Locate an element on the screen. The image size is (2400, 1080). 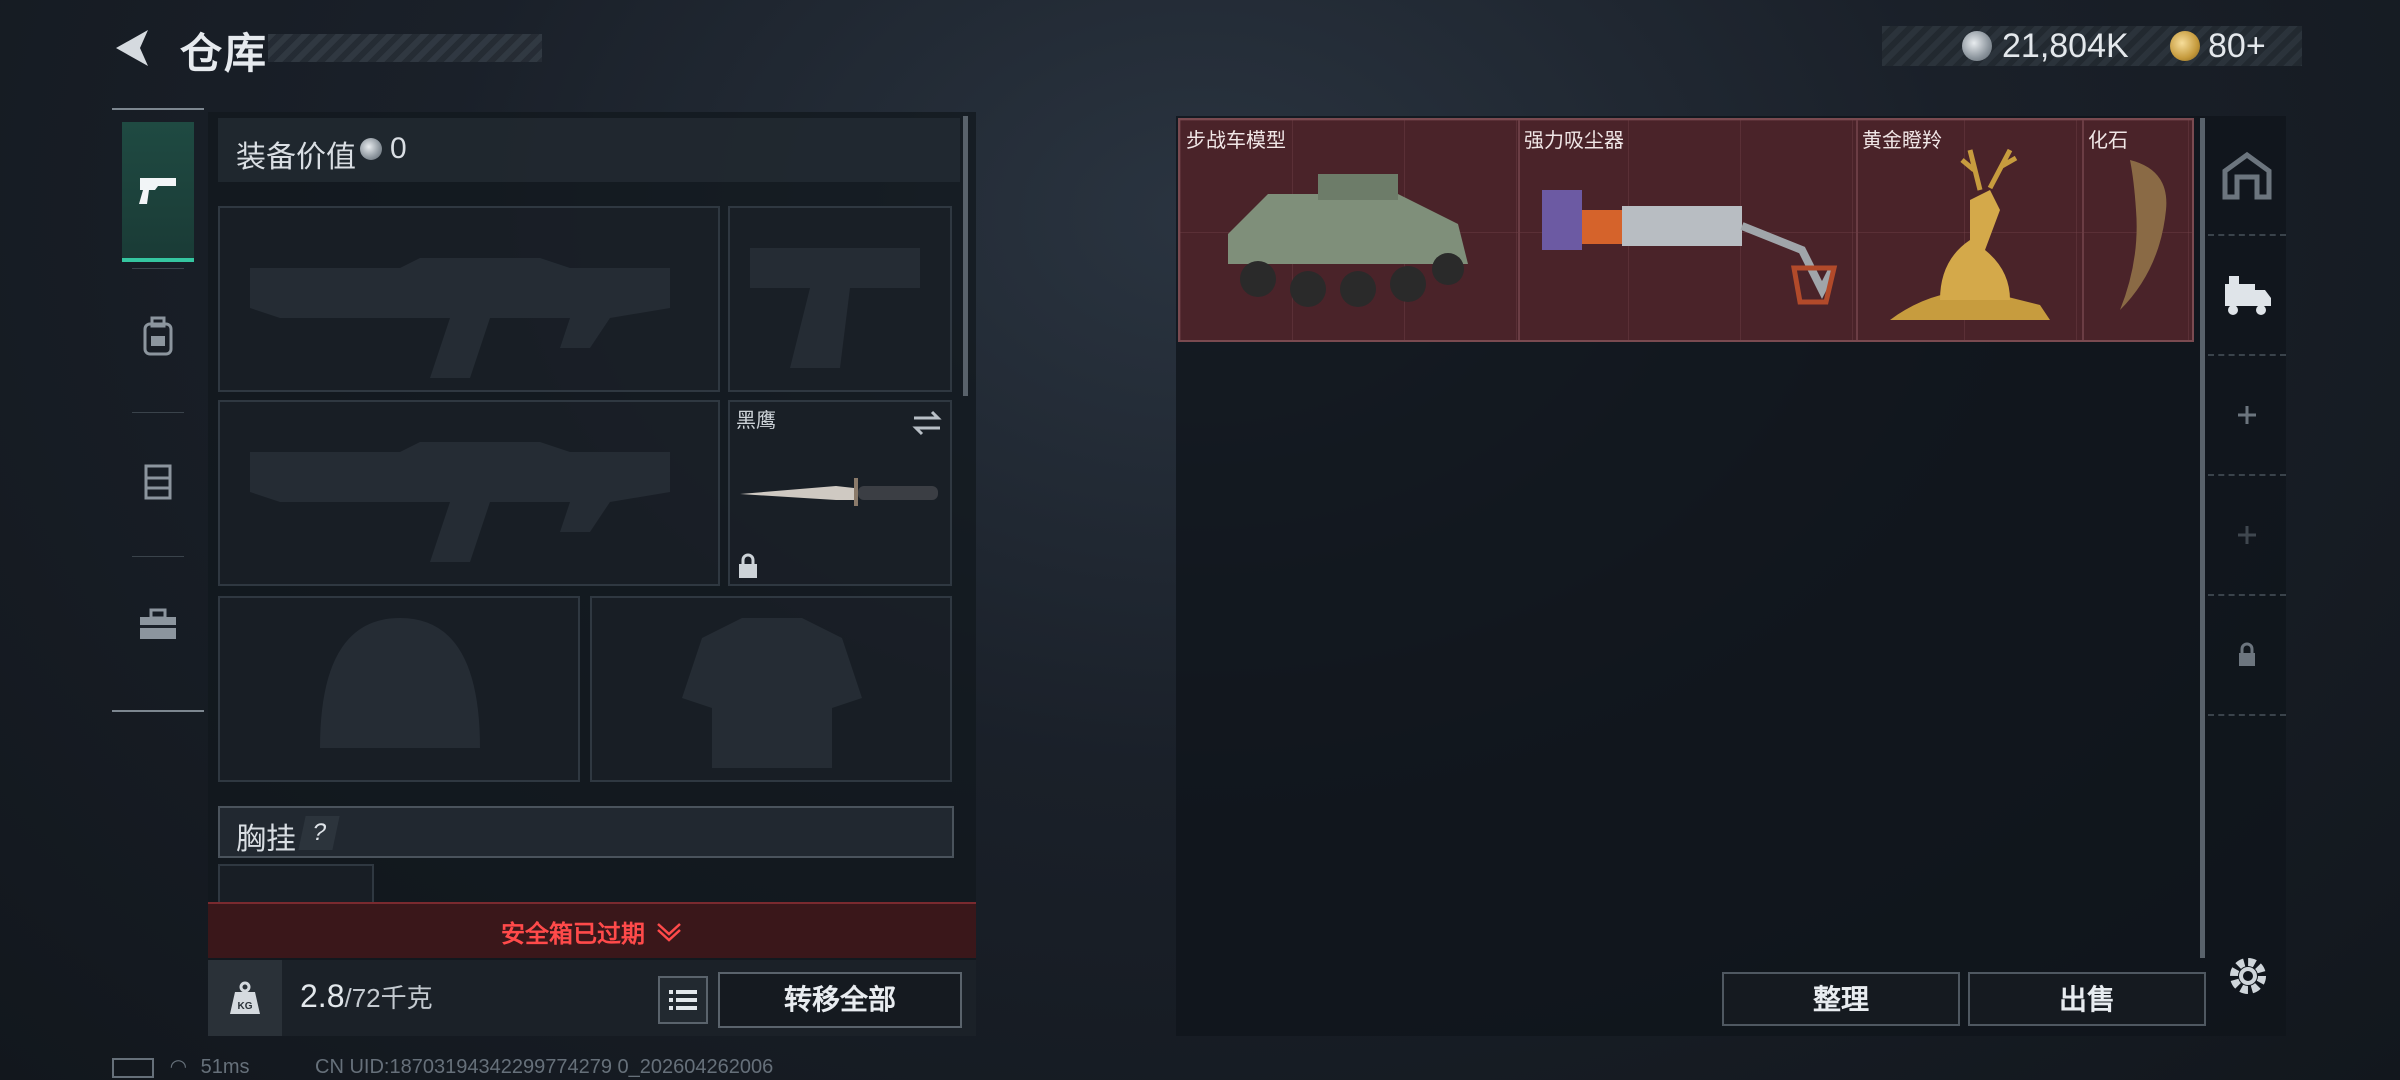
list-view-button is located at coordinates (683, 1000).